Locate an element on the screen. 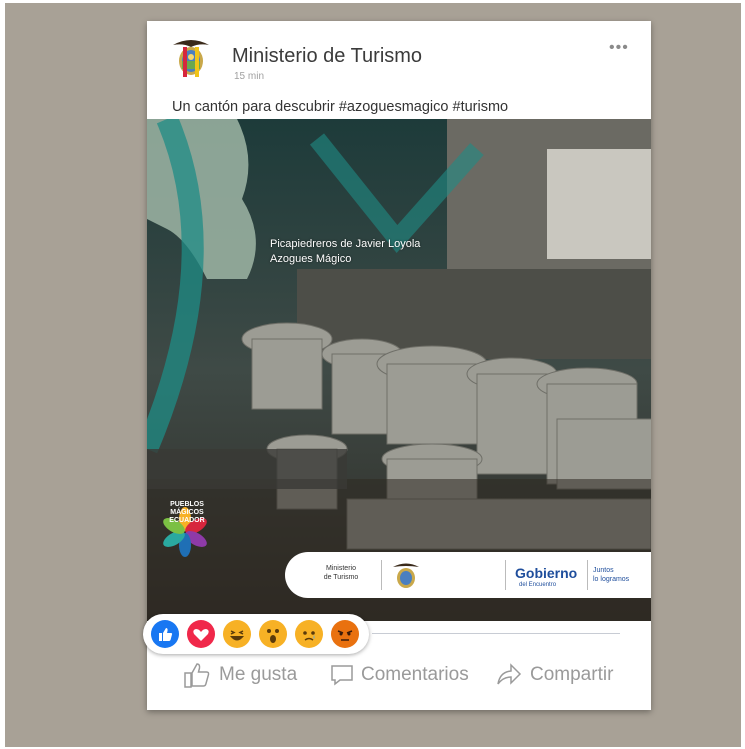  comment-label: Comentarios is located at coordinates (415, 674).